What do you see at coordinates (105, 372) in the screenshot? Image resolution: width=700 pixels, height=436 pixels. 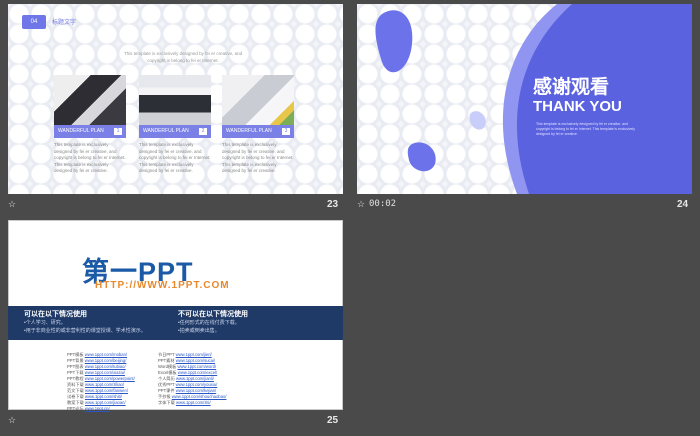 I see `link-url: www.1ppt.com/xiazai/` at bounding box center [105, 372].